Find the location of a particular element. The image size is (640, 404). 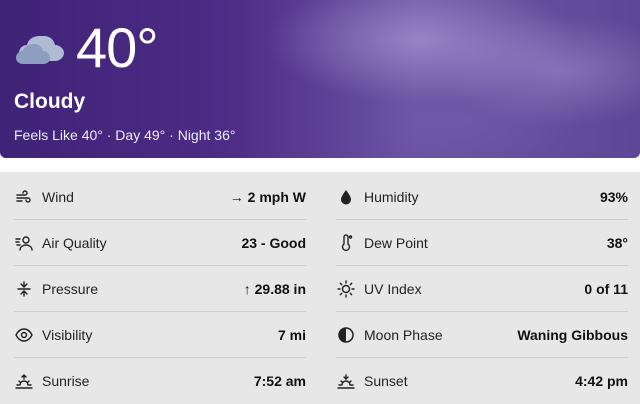

detail-row-dew-point: Dew Point 38° is located at coordinates (482, 243).